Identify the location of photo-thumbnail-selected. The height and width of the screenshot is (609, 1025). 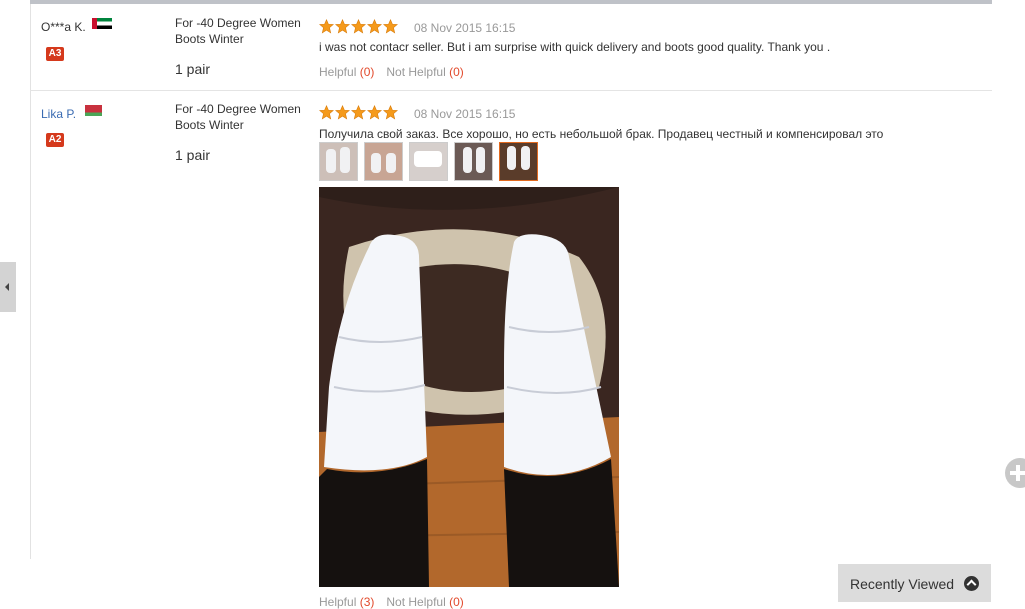
(518, 161).